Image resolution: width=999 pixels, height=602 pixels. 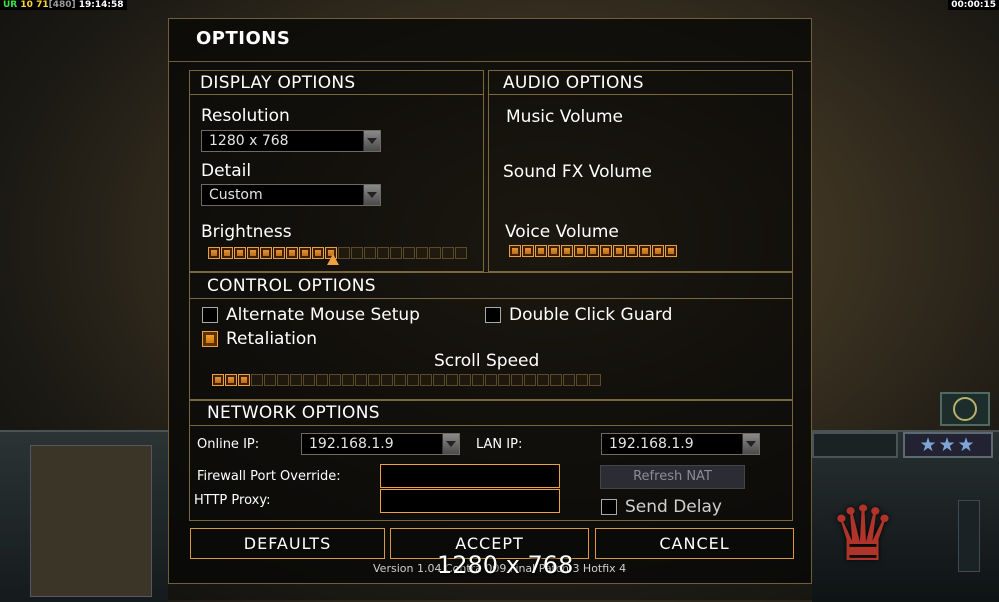 I want to click on brightness-thumb, so click(x=333, y=259).